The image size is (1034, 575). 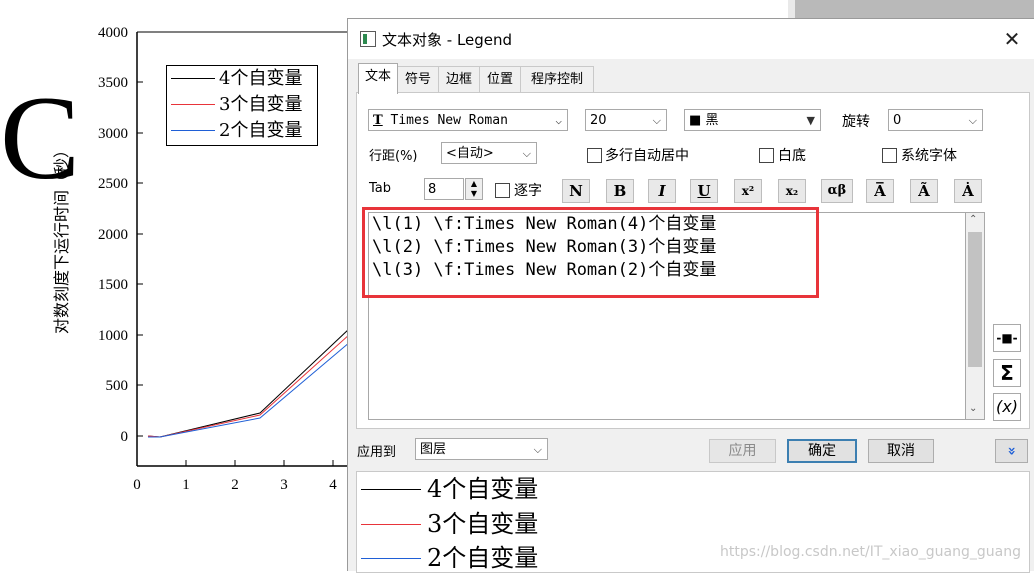 I want to click on variable-icon: (x), so click(x=1007, y=407).